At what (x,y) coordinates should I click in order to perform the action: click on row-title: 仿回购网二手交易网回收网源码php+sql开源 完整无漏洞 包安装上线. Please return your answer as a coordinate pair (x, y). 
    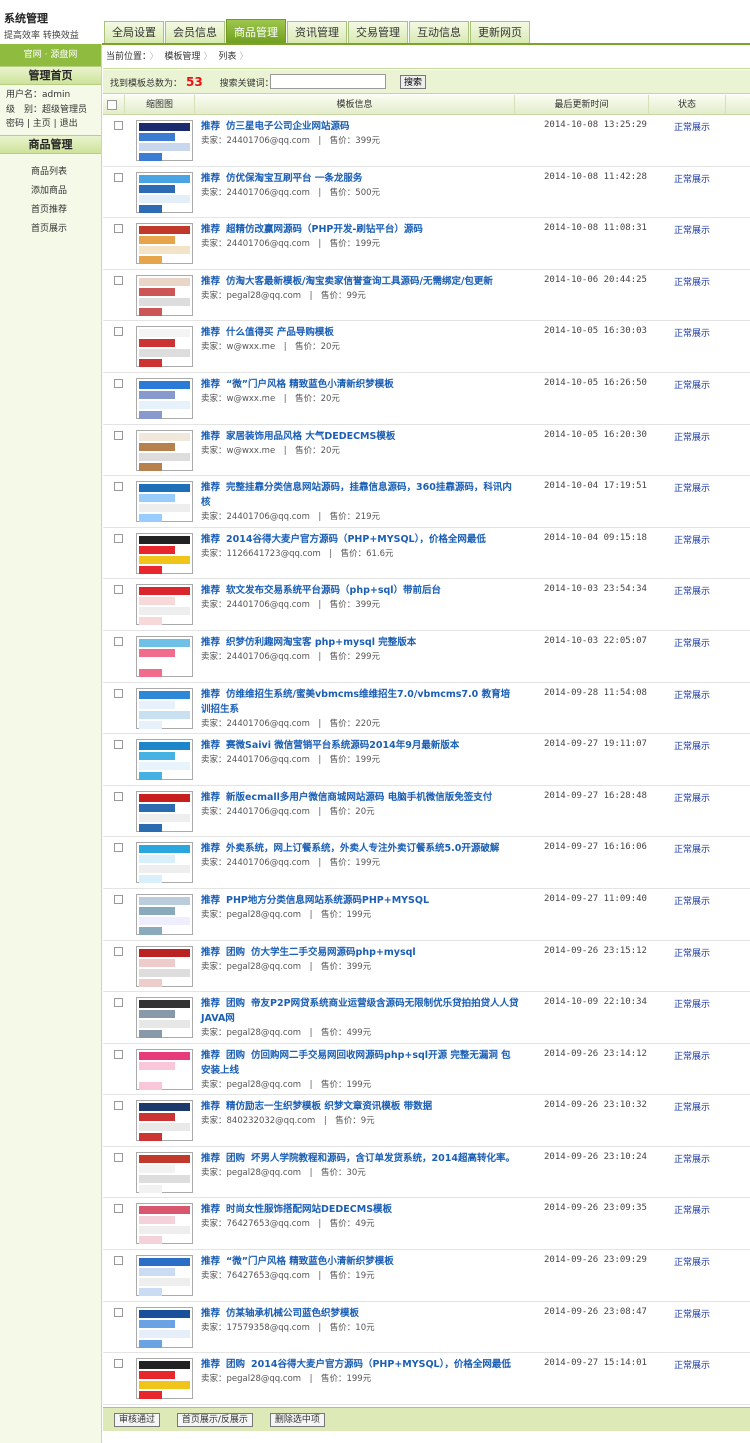
    Looking at the image, I should click on (356, 1063).